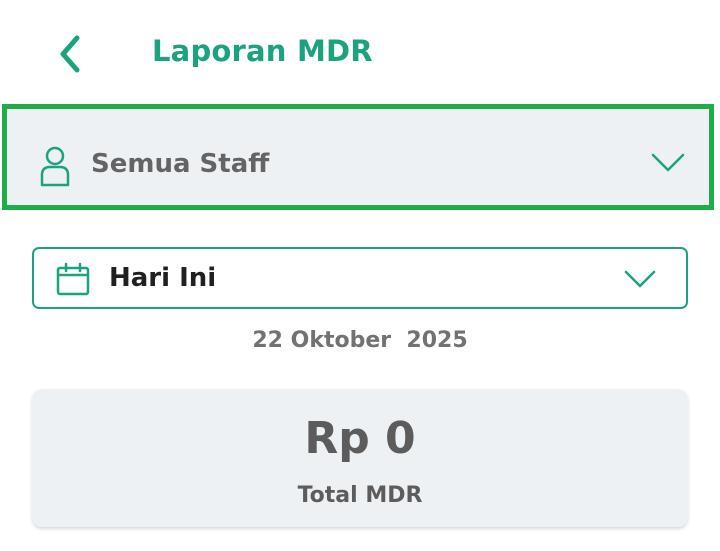 The height and width of the screenshot is (551, 720). What do you see at coordinates (180, 164) in the screenshot?
I see `staff-filter-value: Semua Staff` at bounding box center [180, 164].